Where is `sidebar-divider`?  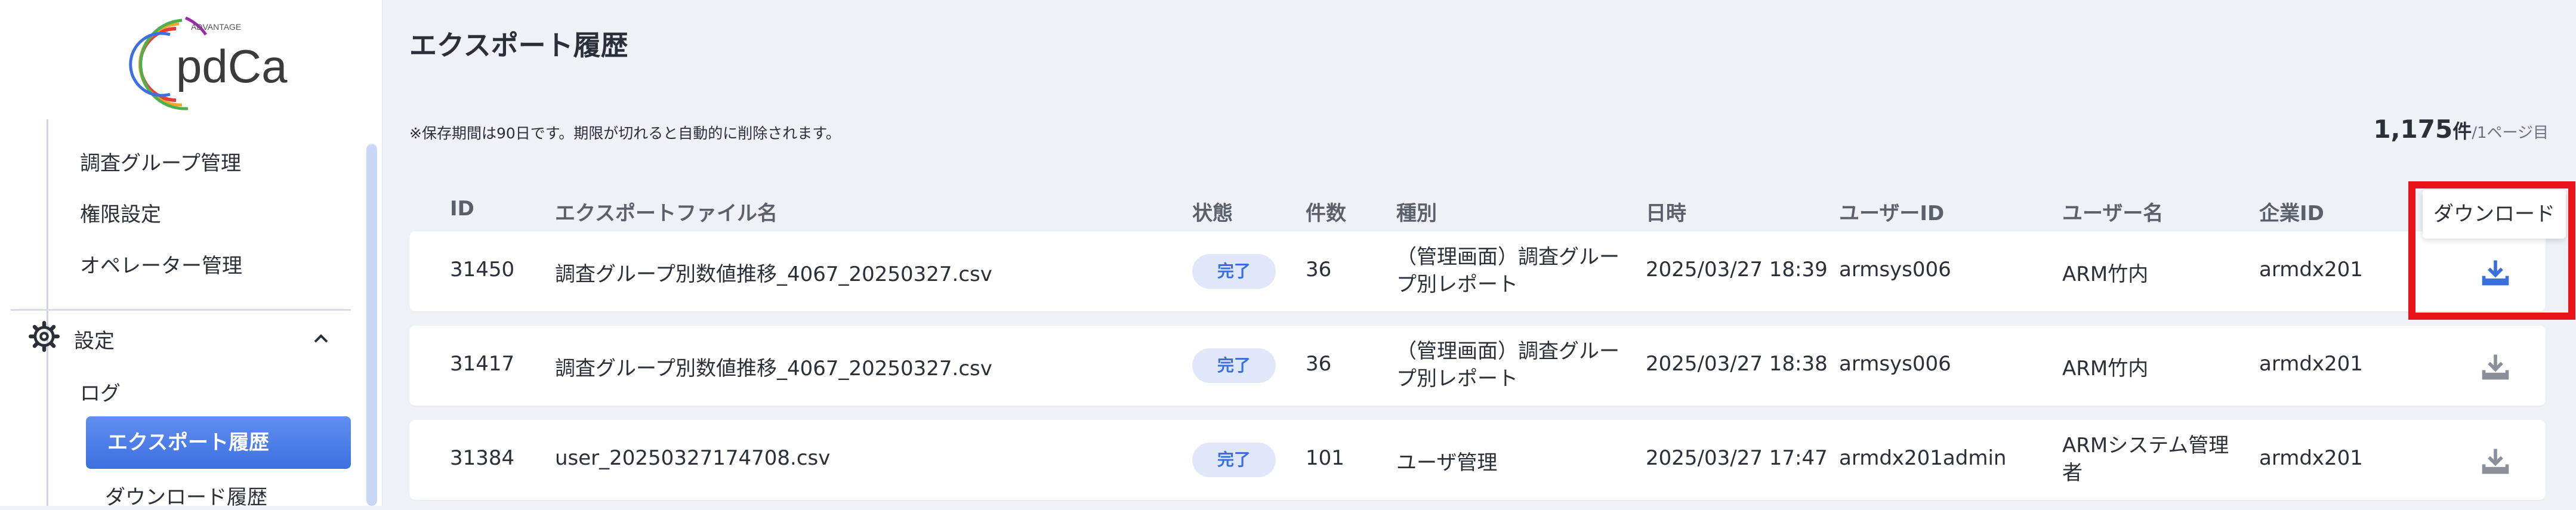
sidebar-divider is located at coordinates (181, 310).